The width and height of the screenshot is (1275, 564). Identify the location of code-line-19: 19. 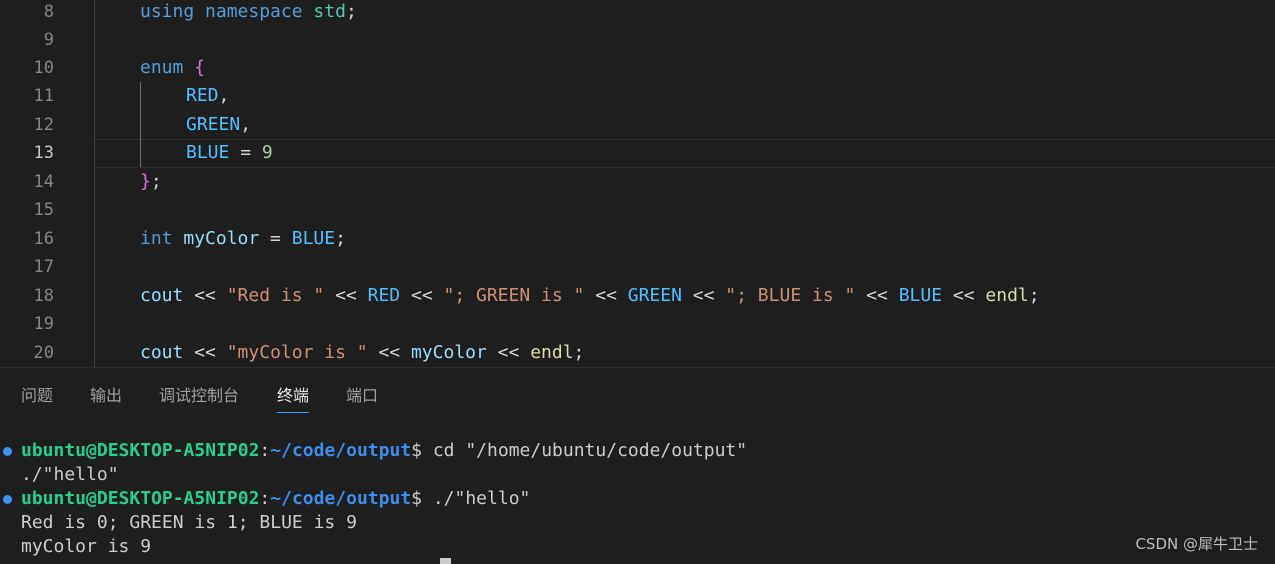
(637, 324).